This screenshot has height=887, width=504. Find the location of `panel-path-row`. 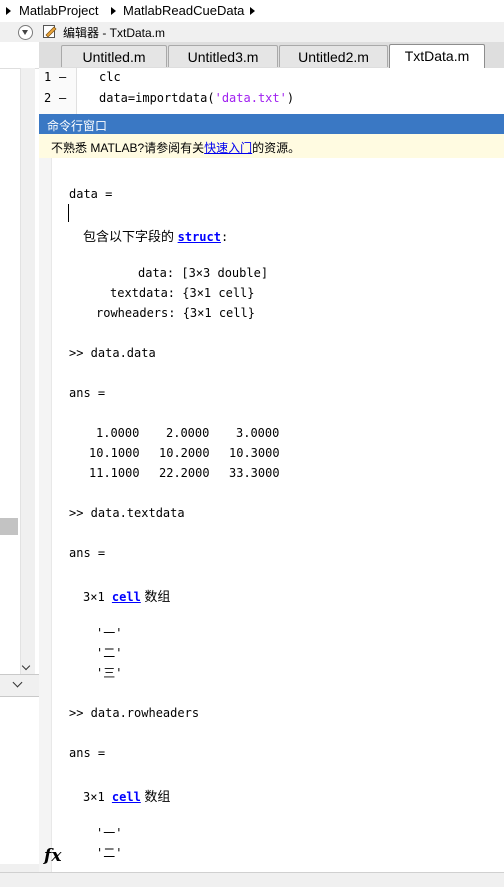

panel-path-row is located at coordinates (19, 55).